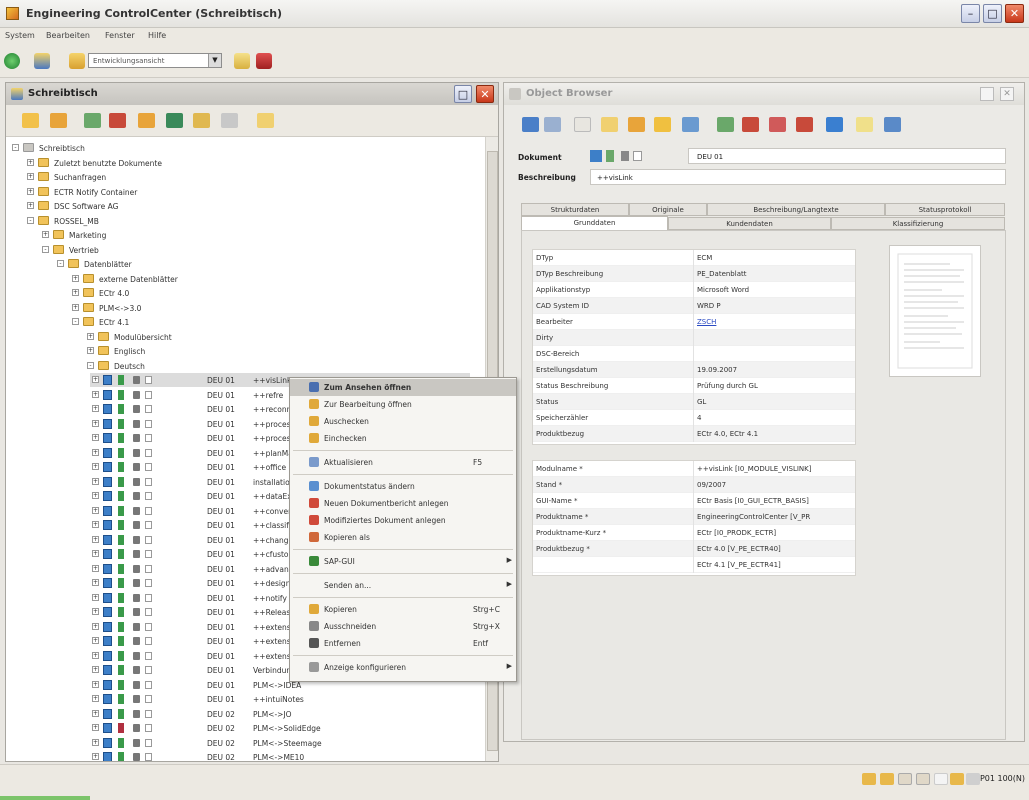  Describe the element at coordinates (847, 156) in the screenshot. I see `dokument-field: DEU 01` at that location.